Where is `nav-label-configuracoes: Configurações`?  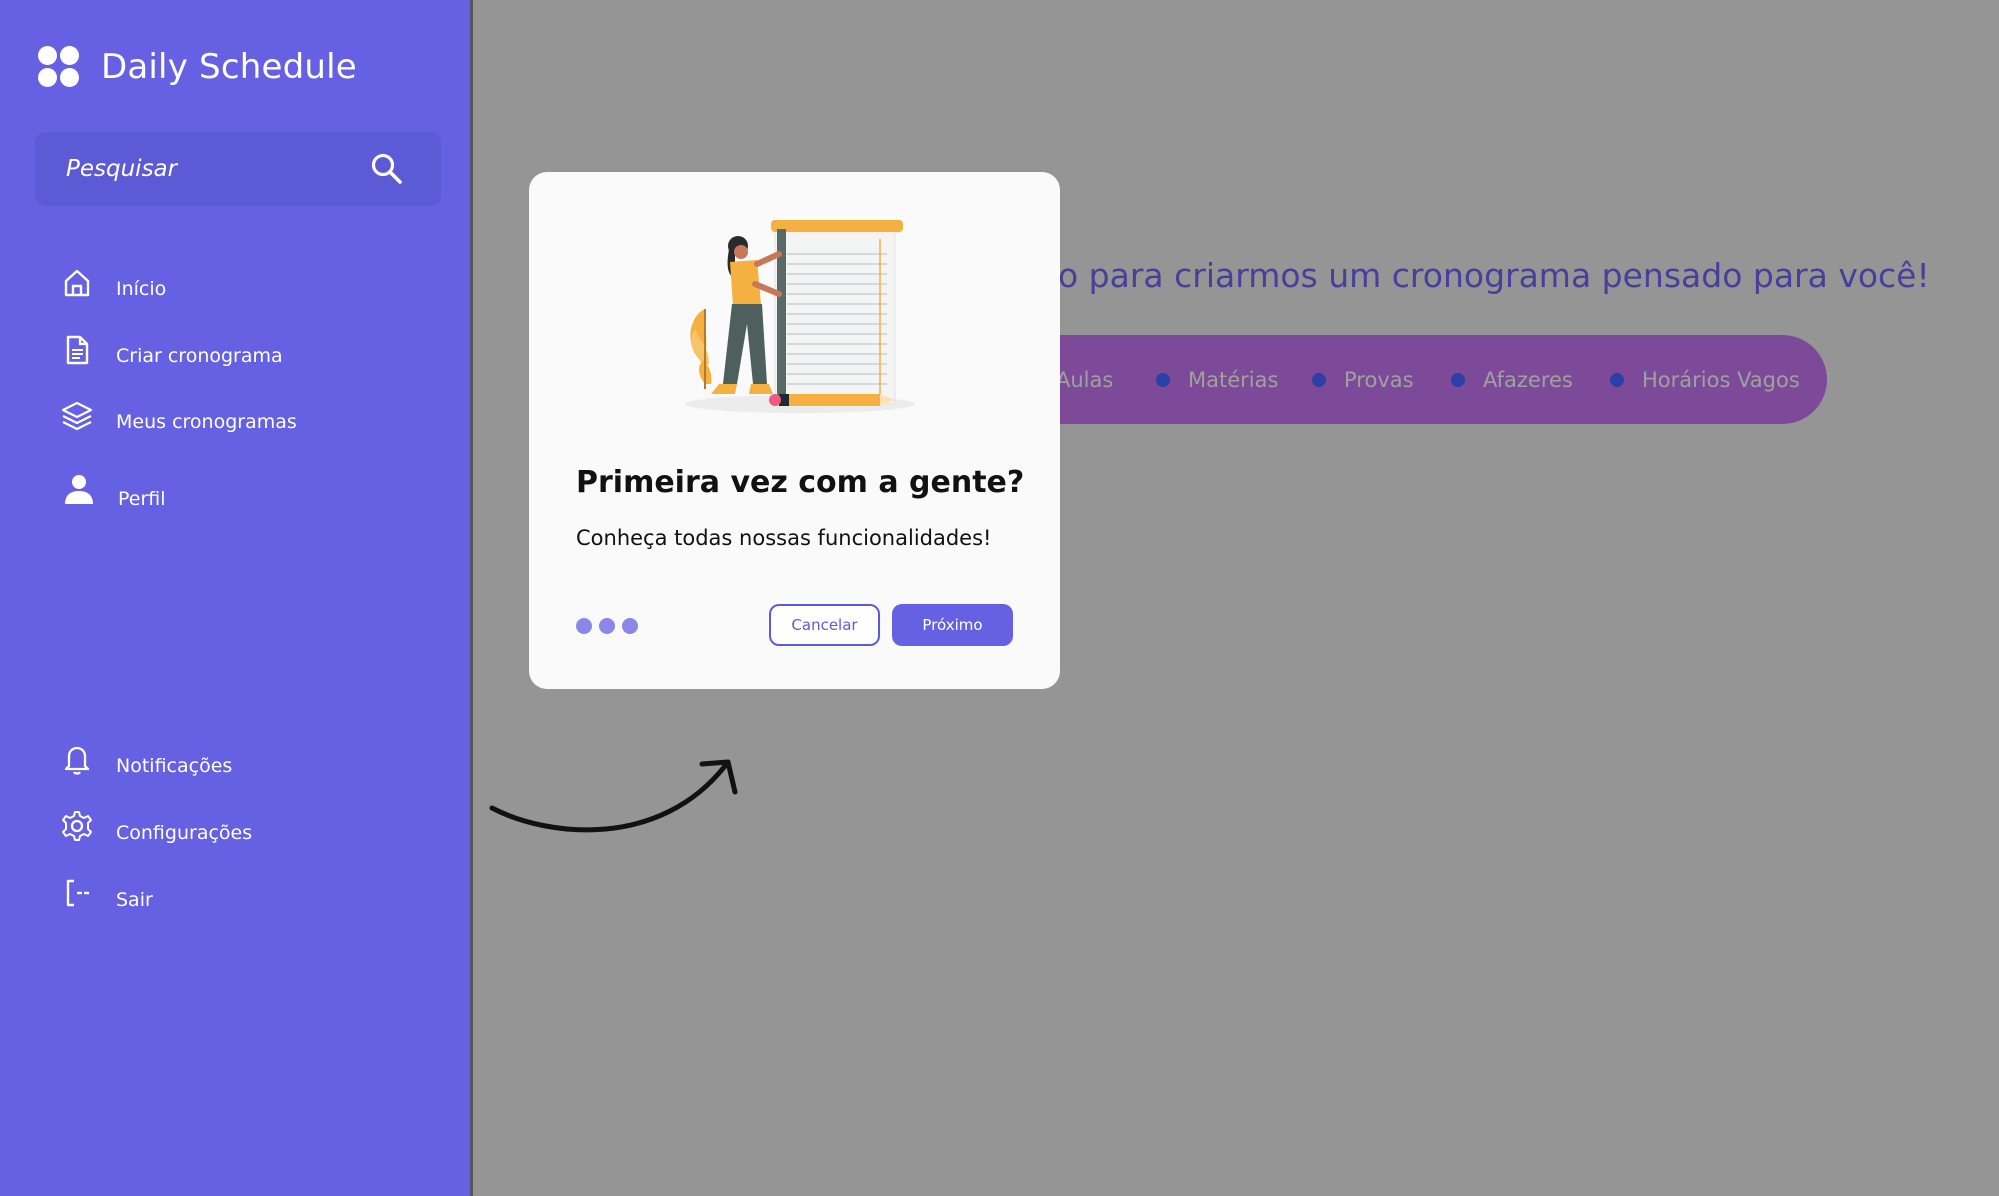 nav-label-configuracoes: Configurações is located at coordinates (184, 833).